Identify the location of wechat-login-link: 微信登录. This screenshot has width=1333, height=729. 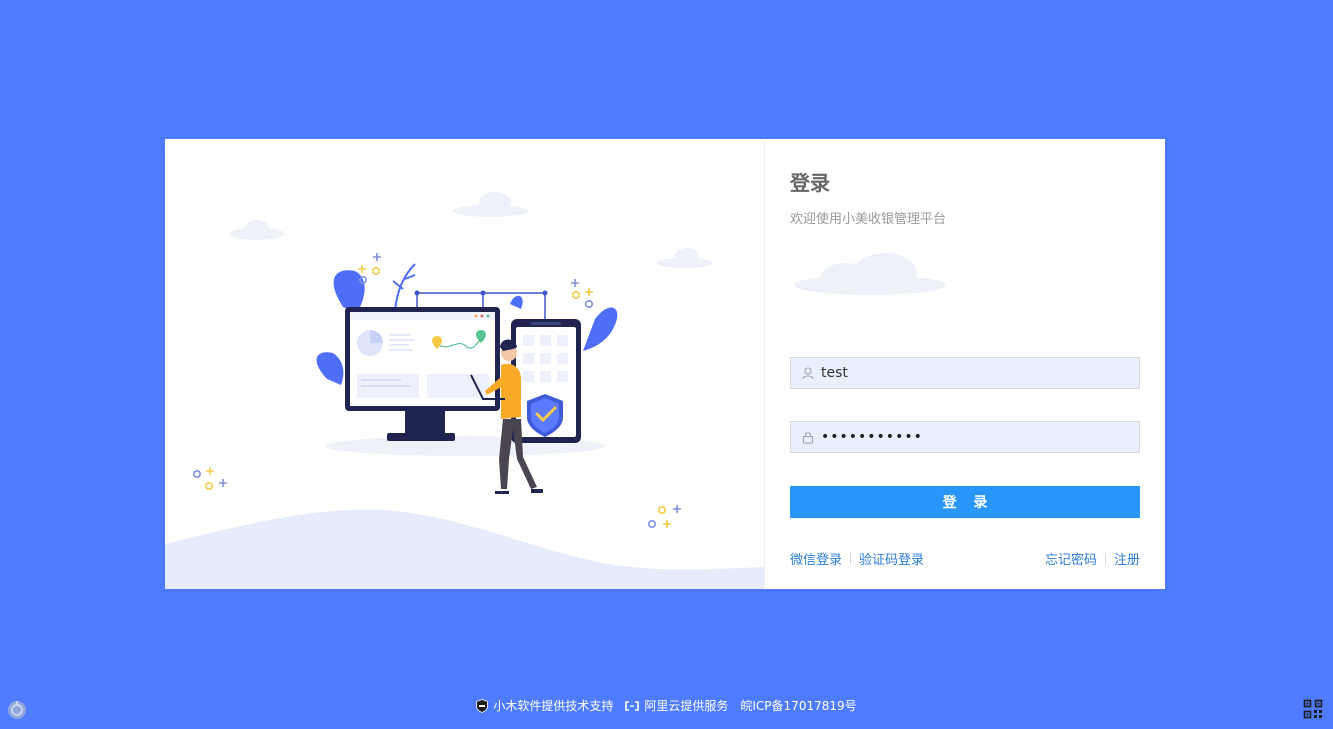
(816, 558).